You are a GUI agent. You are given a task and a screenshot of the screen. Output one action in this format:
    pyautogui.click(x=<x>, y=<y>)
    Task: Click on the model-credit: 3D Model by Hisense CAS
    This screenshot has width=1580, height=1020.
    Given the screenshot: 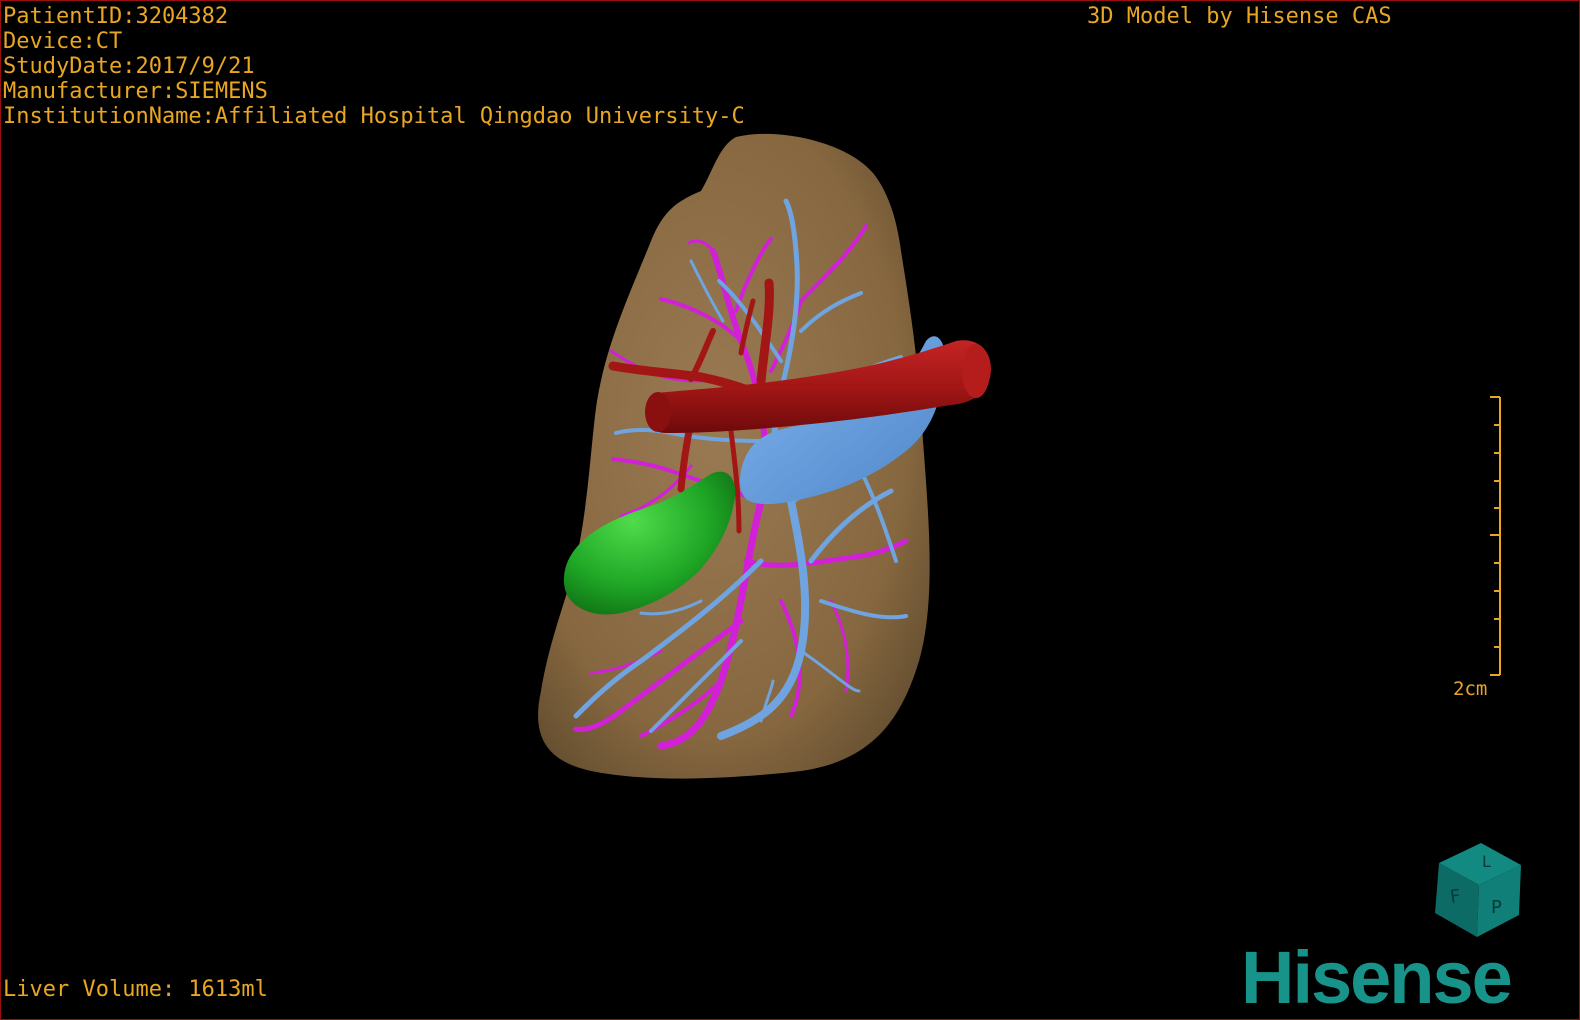 What is the action you would take?
    pyautogui.click(x=1239, y=16)
    